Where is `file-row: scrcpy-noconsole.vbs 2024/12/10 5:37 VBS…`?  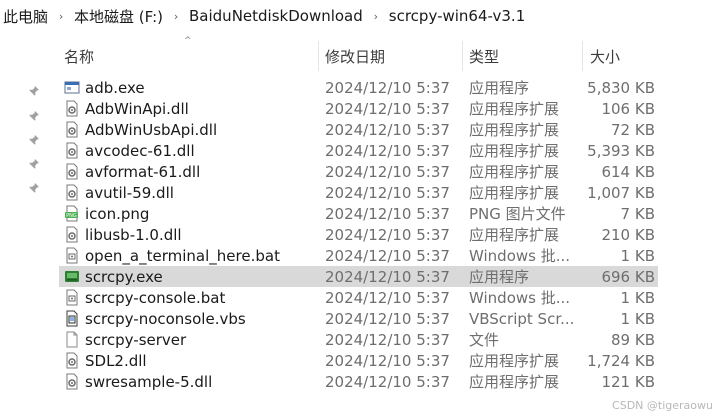
file-row: scrcpy-noconsole.vbs 2024/12/10 5:37 VBS… is located at coordinates (358, 318).